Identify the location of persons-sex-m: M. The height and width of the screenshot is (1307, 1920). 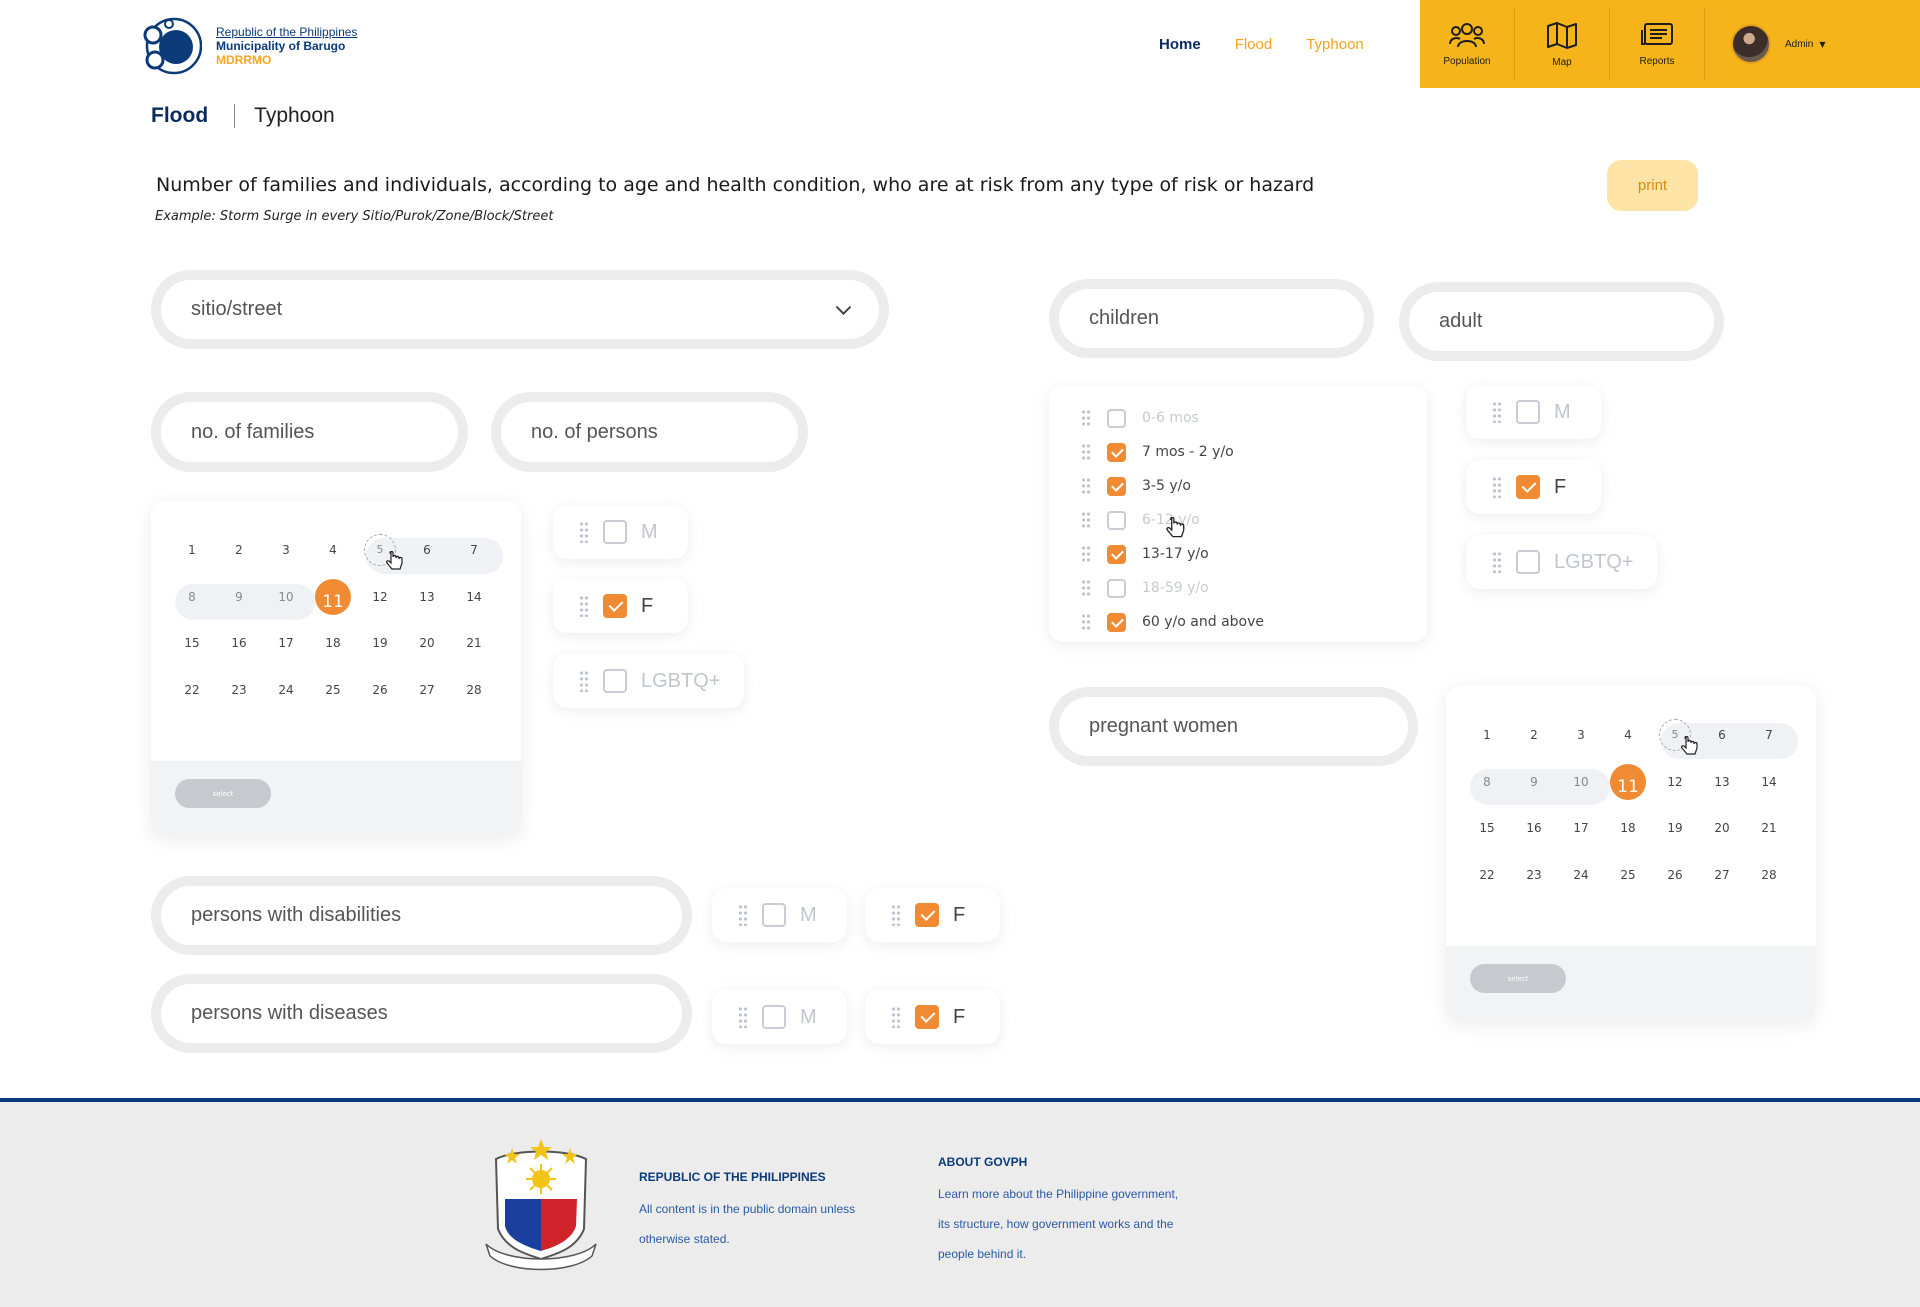
(620, 532).